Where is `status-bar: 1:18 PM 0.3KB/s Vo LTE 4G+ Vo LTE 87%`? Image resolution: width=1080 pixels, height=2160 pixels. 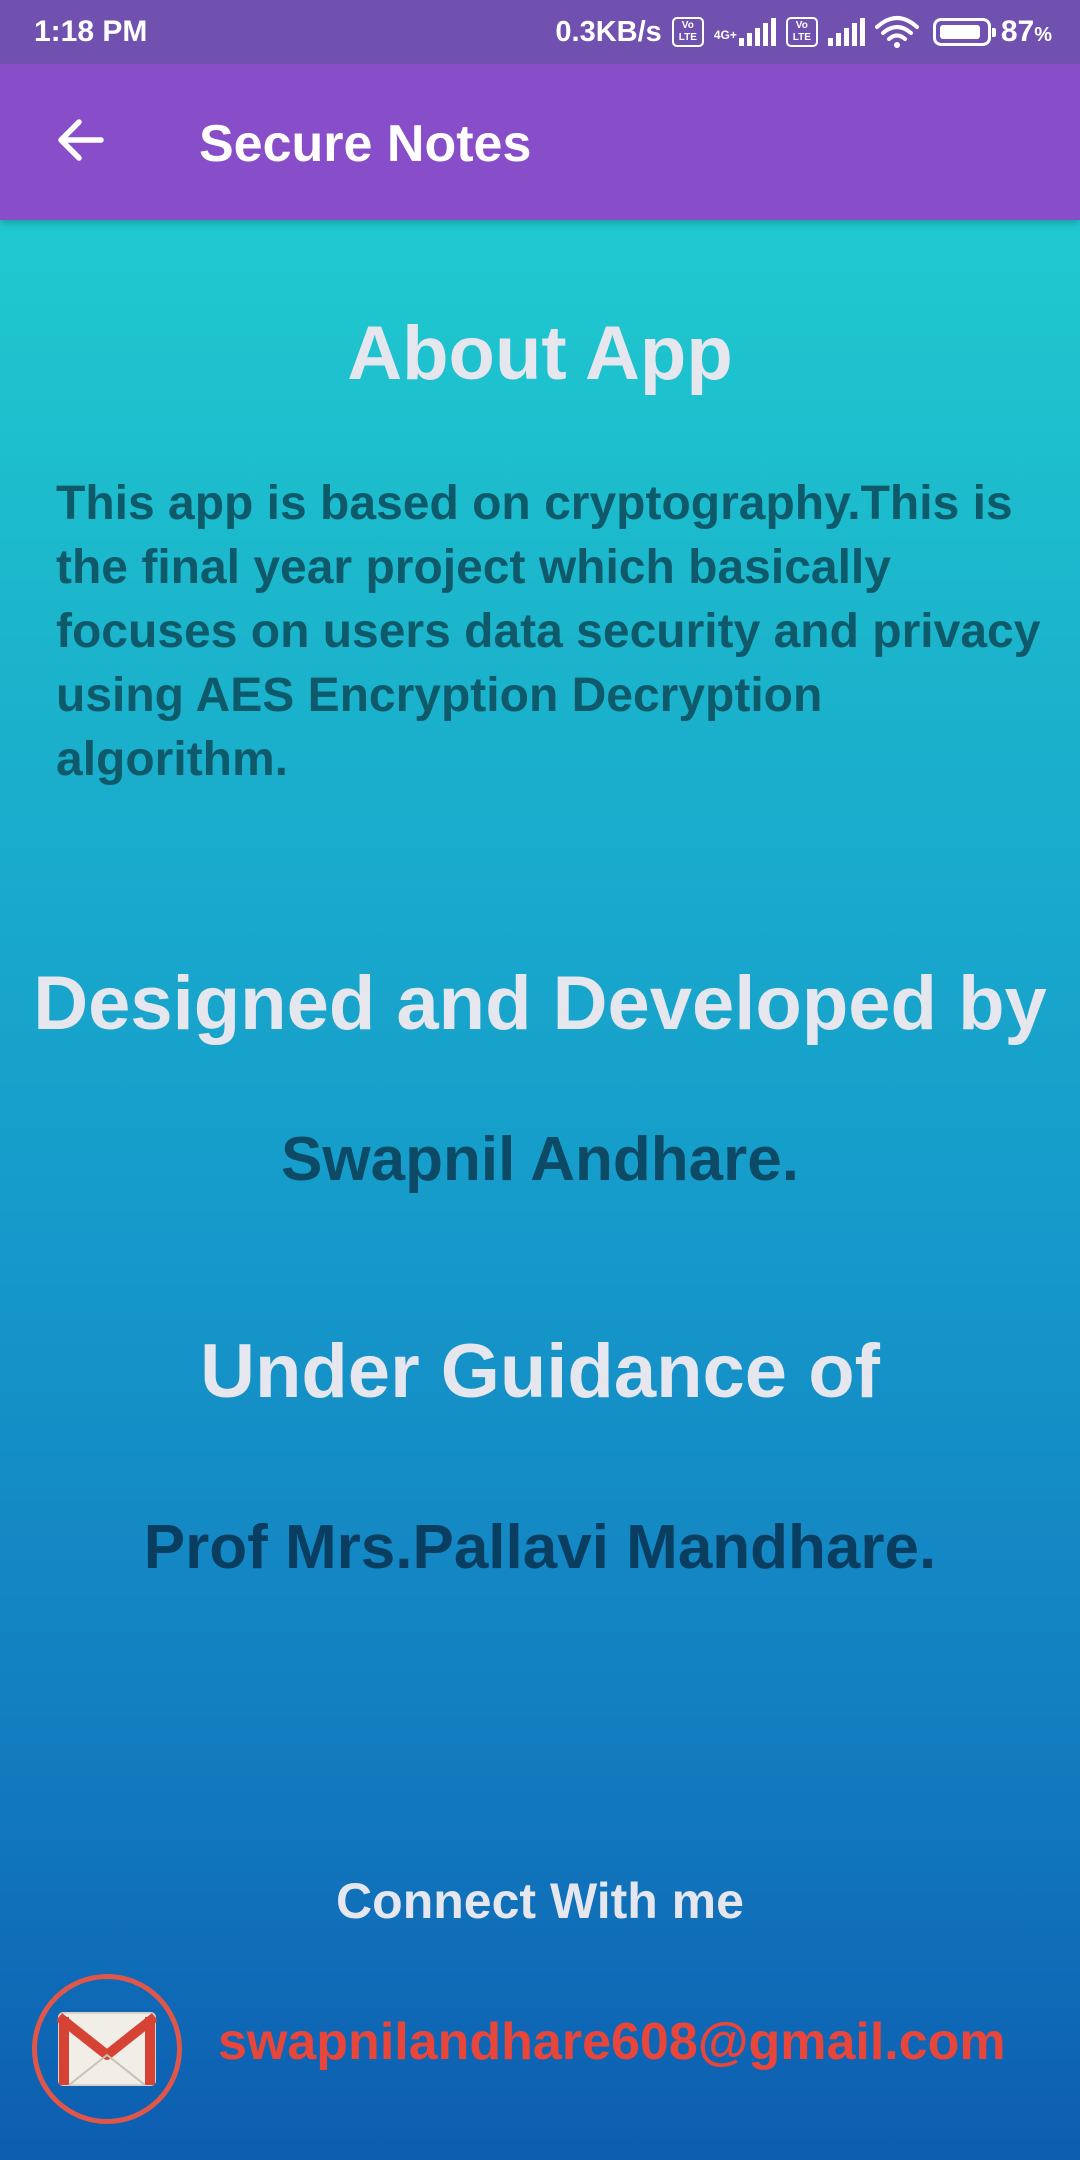 status-bar: 1:18 PM 0.3KB/s Vo LTE 4G+ Vo LTE 87% is located at coordinates (540, 32).